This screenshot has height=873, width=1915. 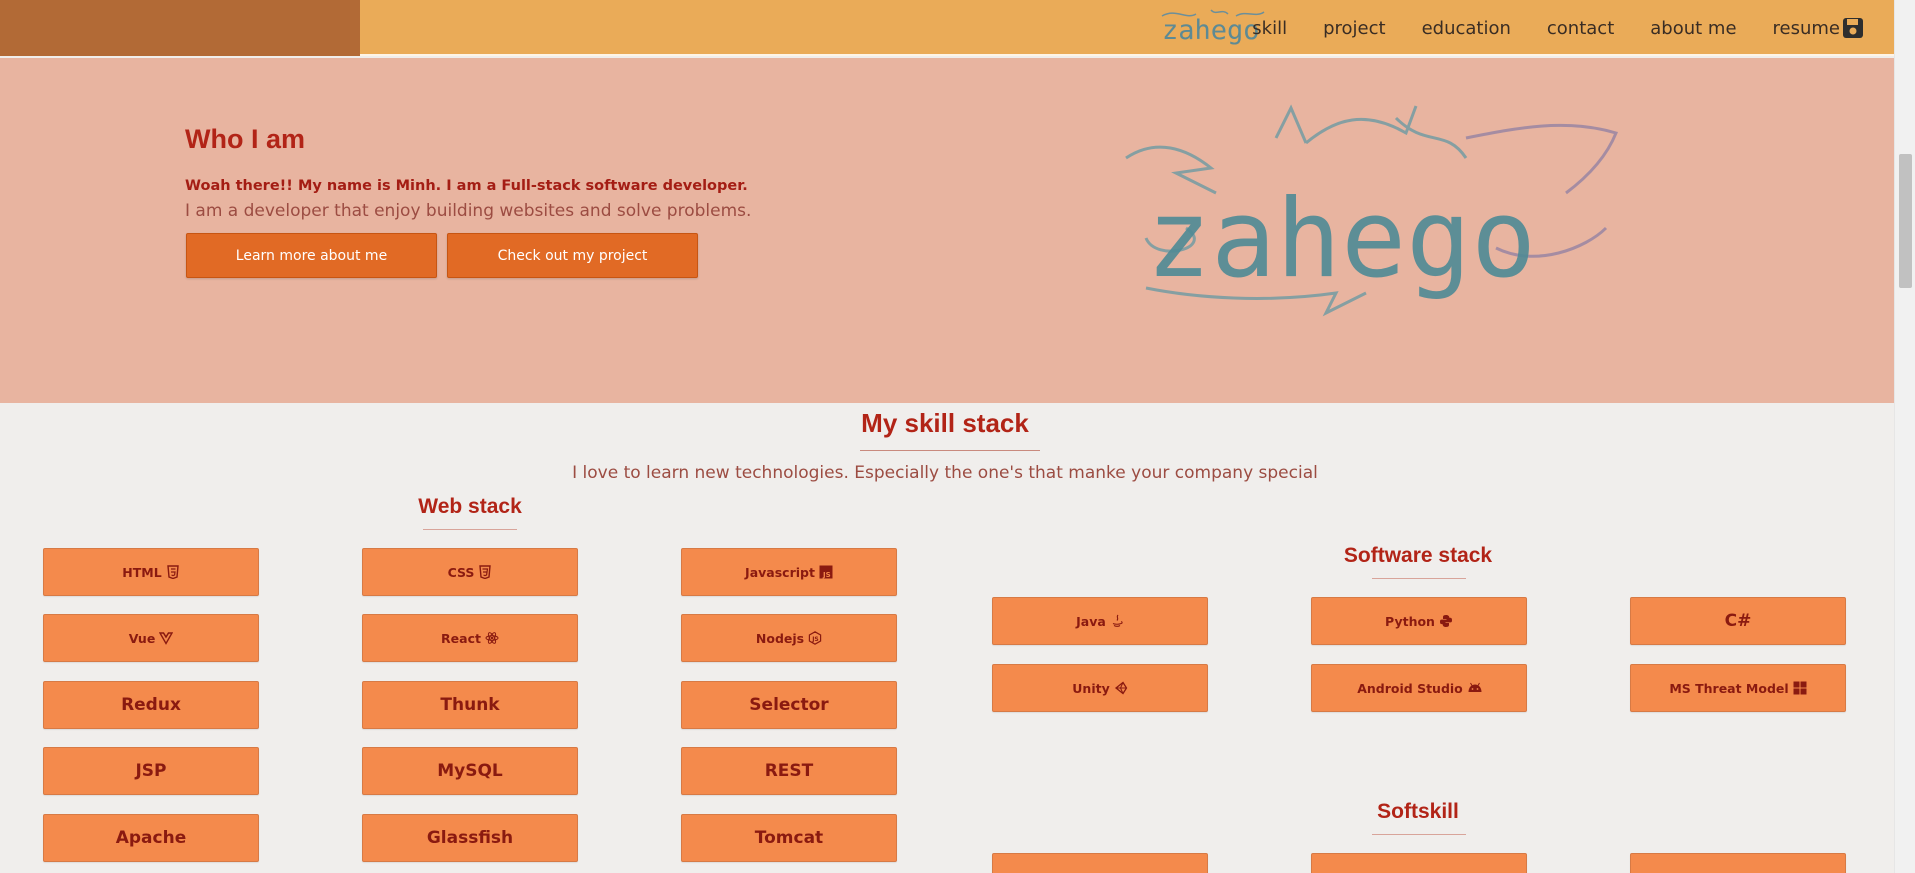 I want to click on page-scrollbar, so click(x=1904, y=436).